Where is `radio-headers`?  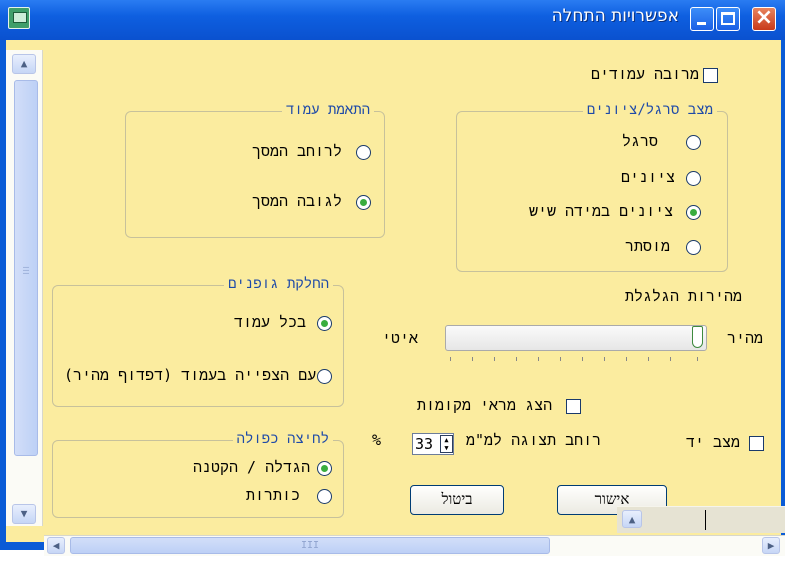
radio-headers is located at coordinates (324, 496).